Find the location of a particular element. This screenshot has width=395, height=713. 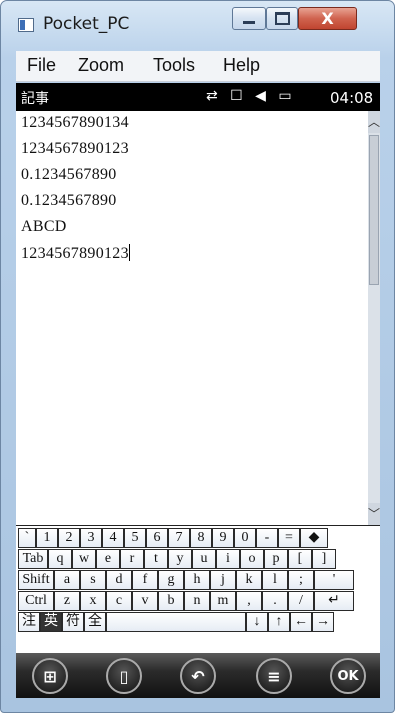

key-m: m is located at coordinates (223, 601).